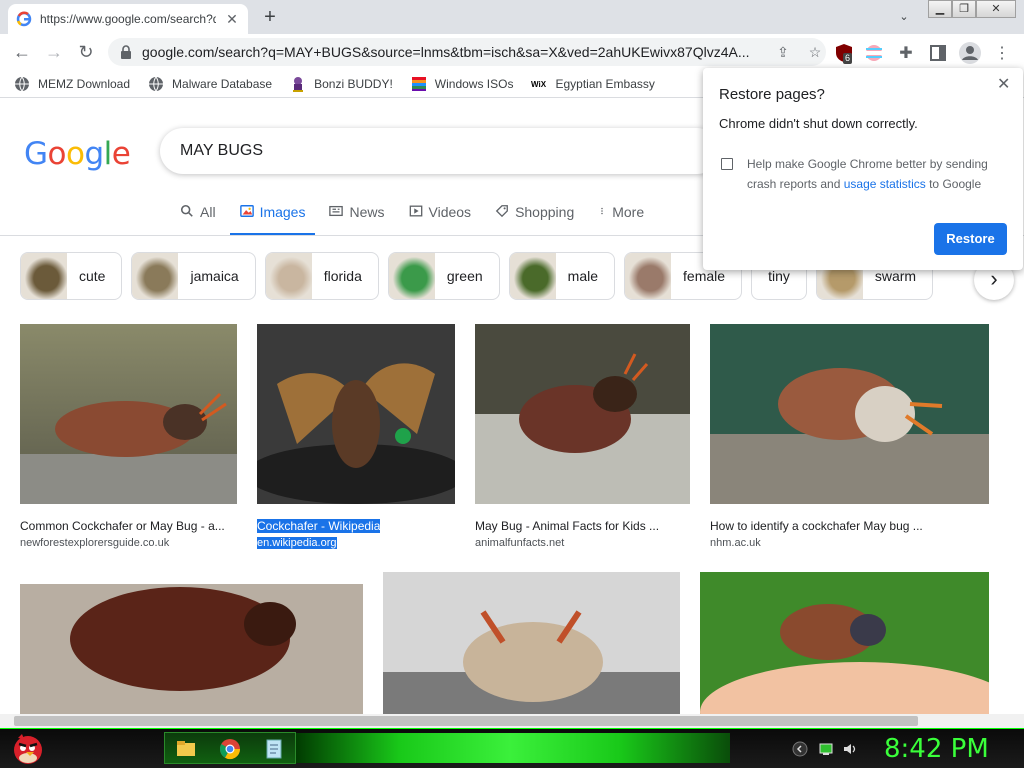  I want to click on chip-label: green, so click(464, 276).